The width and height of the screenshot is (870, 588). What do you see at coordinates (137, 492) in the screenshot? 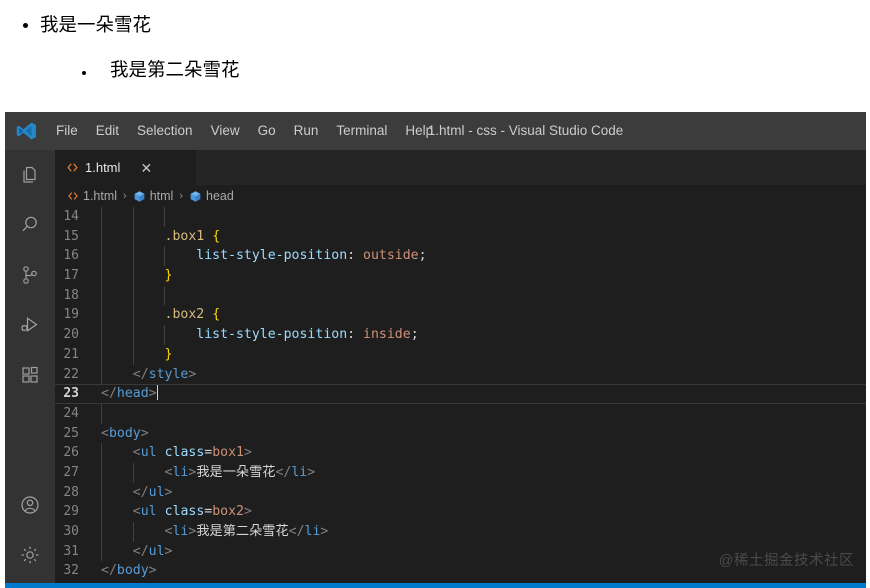
I see `code-tokens: </ul>` at bounding box center [137, 492].